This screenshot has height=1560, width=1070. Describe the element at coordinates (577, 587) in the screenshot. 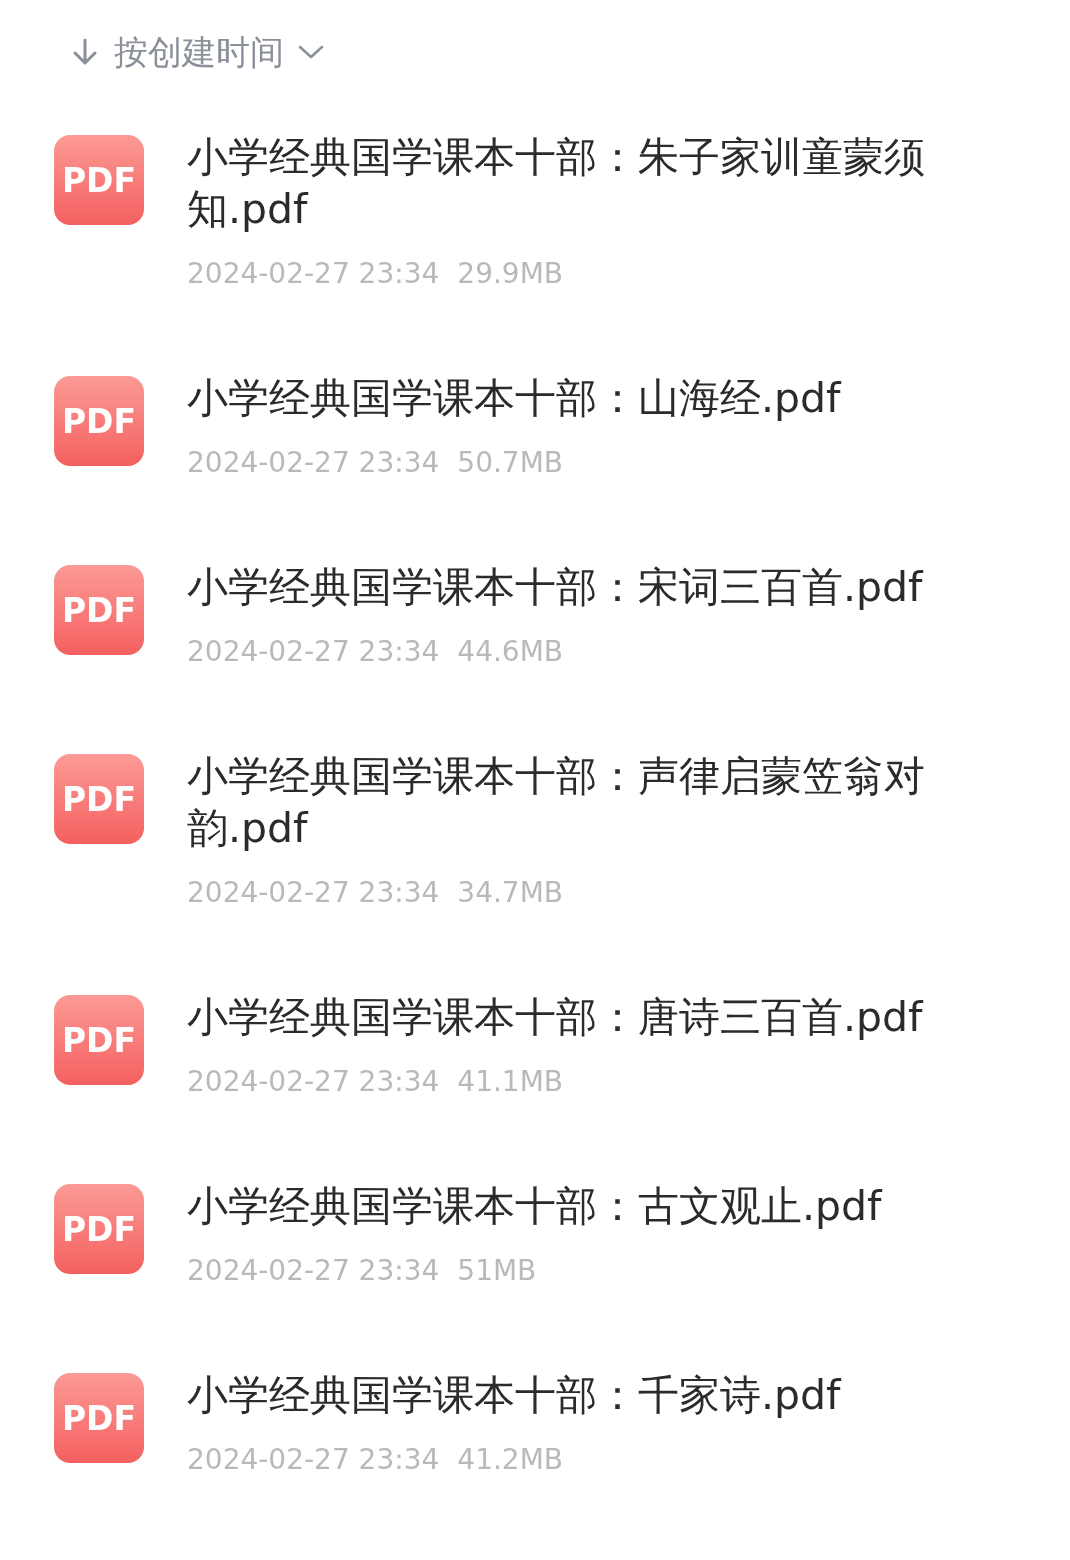

I see `file-name: 小学经典国学课本十部：宋词三百首.pdf` at that location.